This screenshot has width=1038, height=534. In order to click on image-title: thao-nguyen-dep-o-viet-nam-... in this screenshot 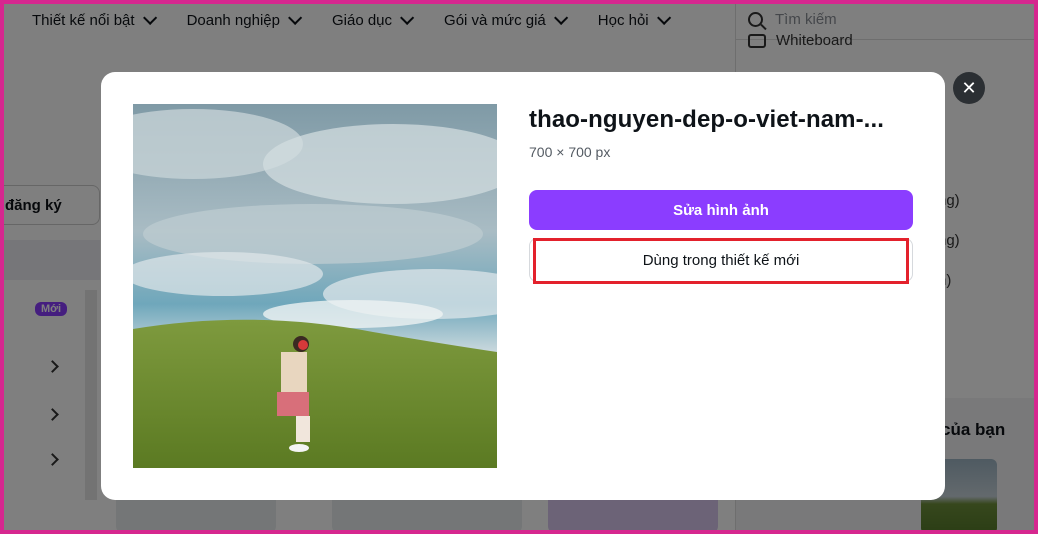, I will do `click(706, 119)`.